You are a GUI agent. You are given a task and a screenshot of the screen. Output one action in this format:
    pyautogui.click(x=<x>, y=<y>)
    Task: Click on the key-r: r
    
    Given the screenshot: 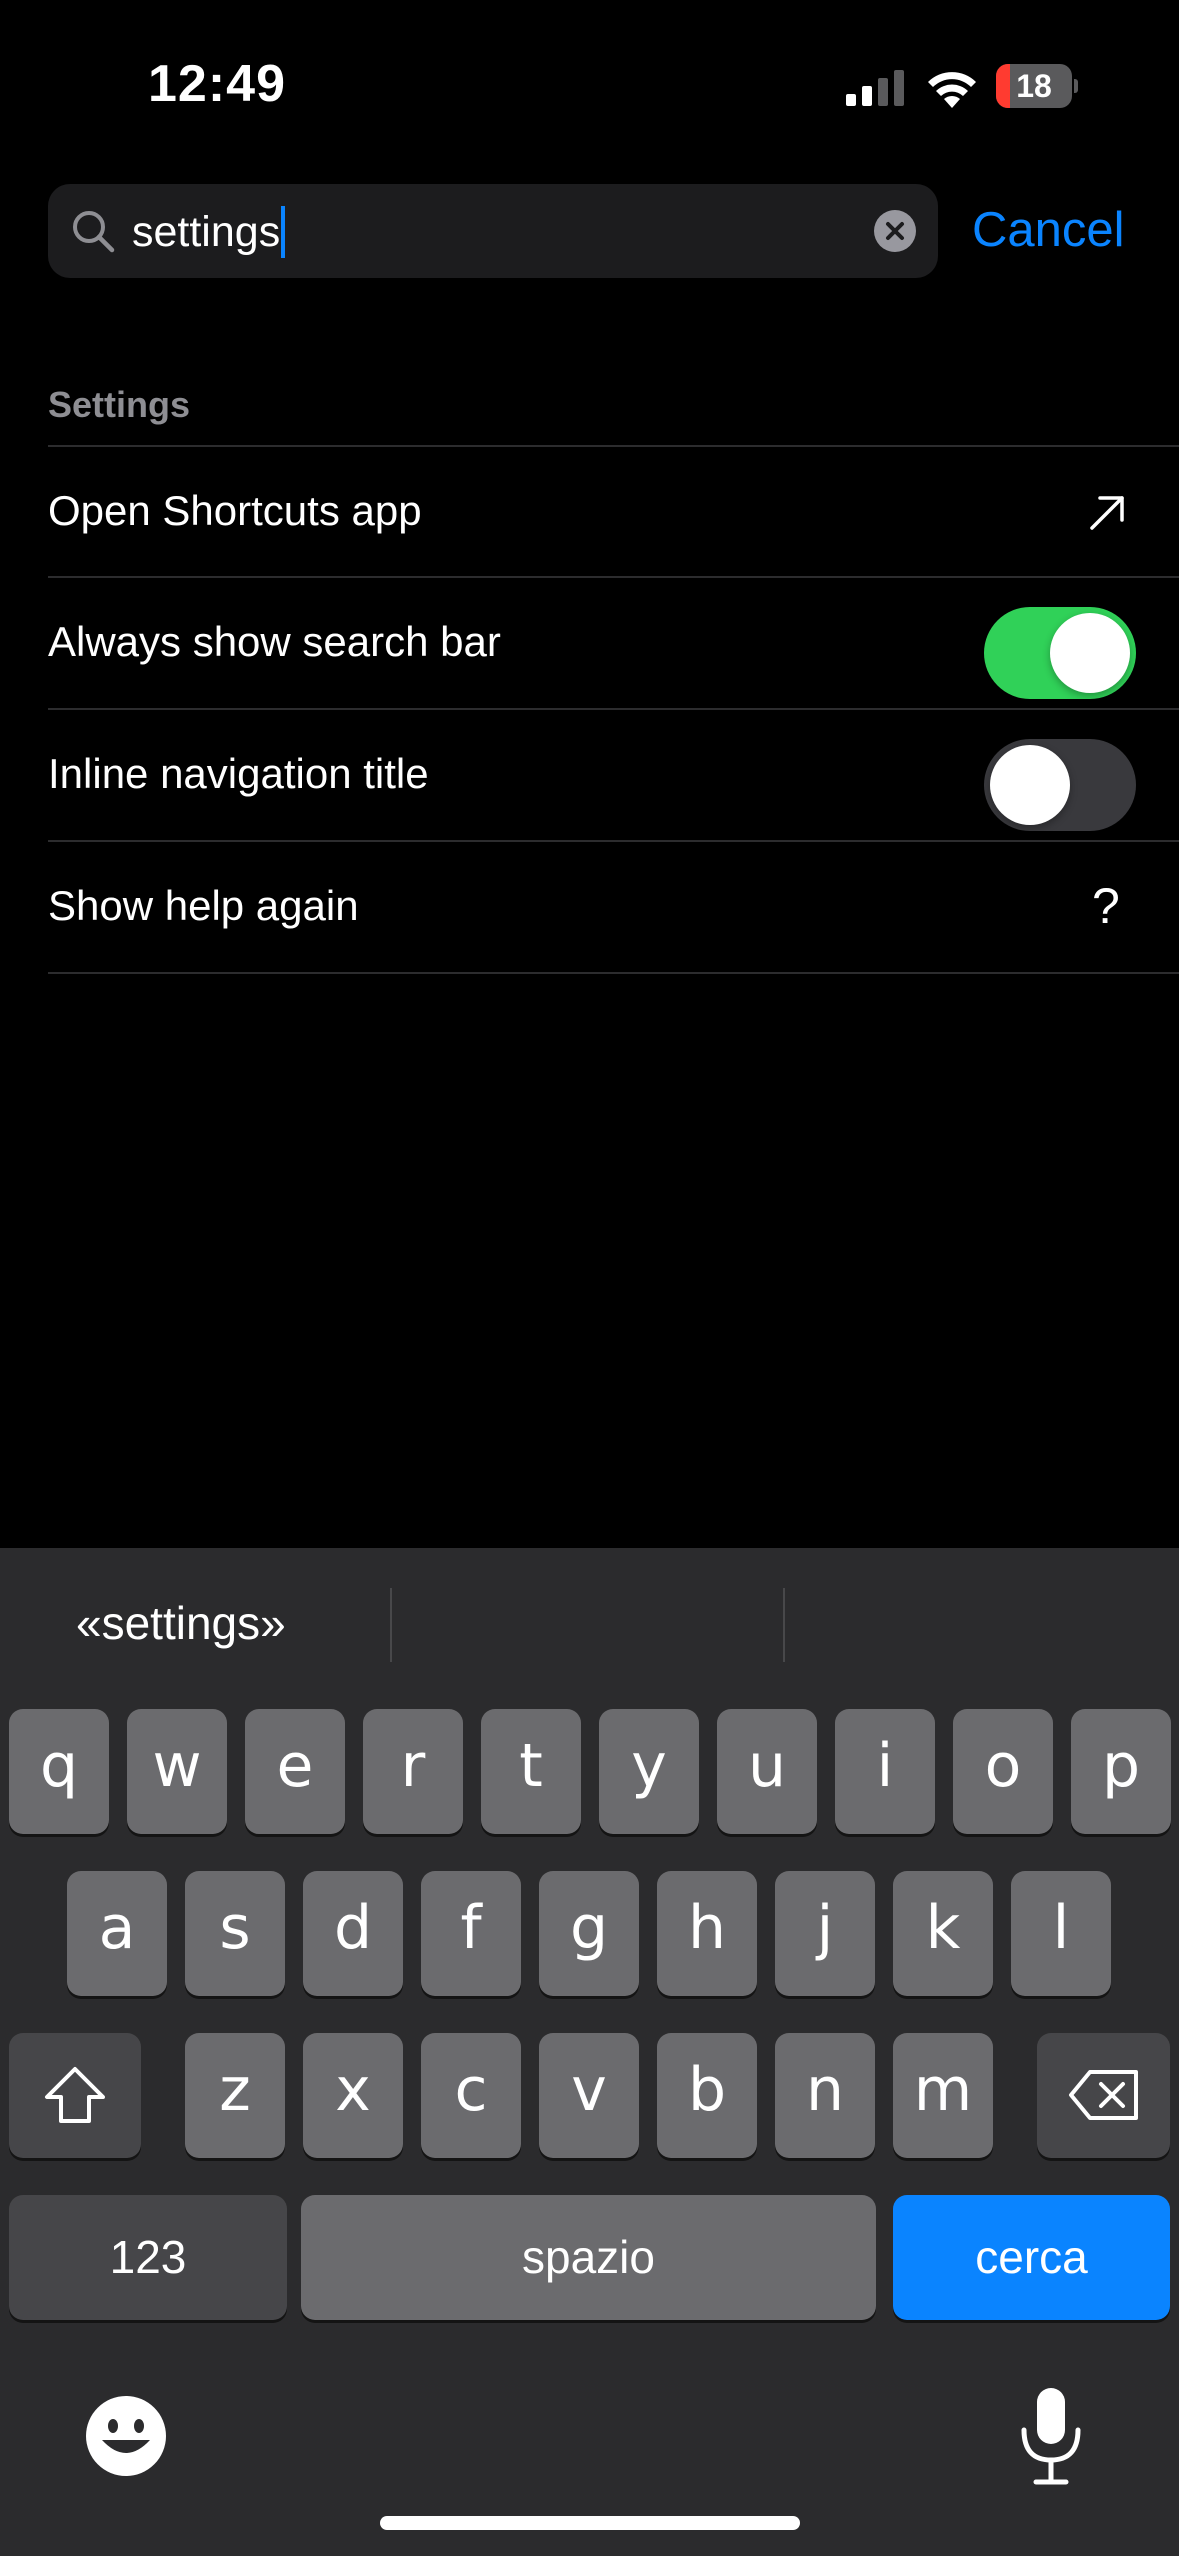 What is the action you would take?
    pyautogui.click(x=413, y=1771)
    